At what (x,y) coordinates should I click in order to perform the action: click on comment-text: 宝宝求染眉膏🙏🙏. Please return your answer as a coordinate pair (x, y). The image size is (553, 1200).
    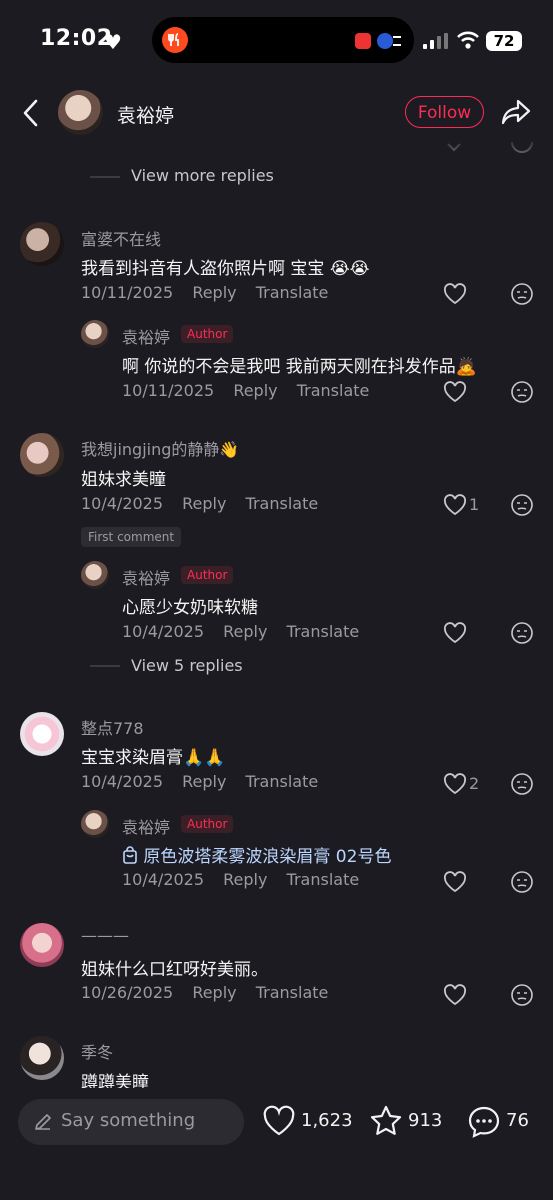
    Looking at the image, I should click on (153, 758).